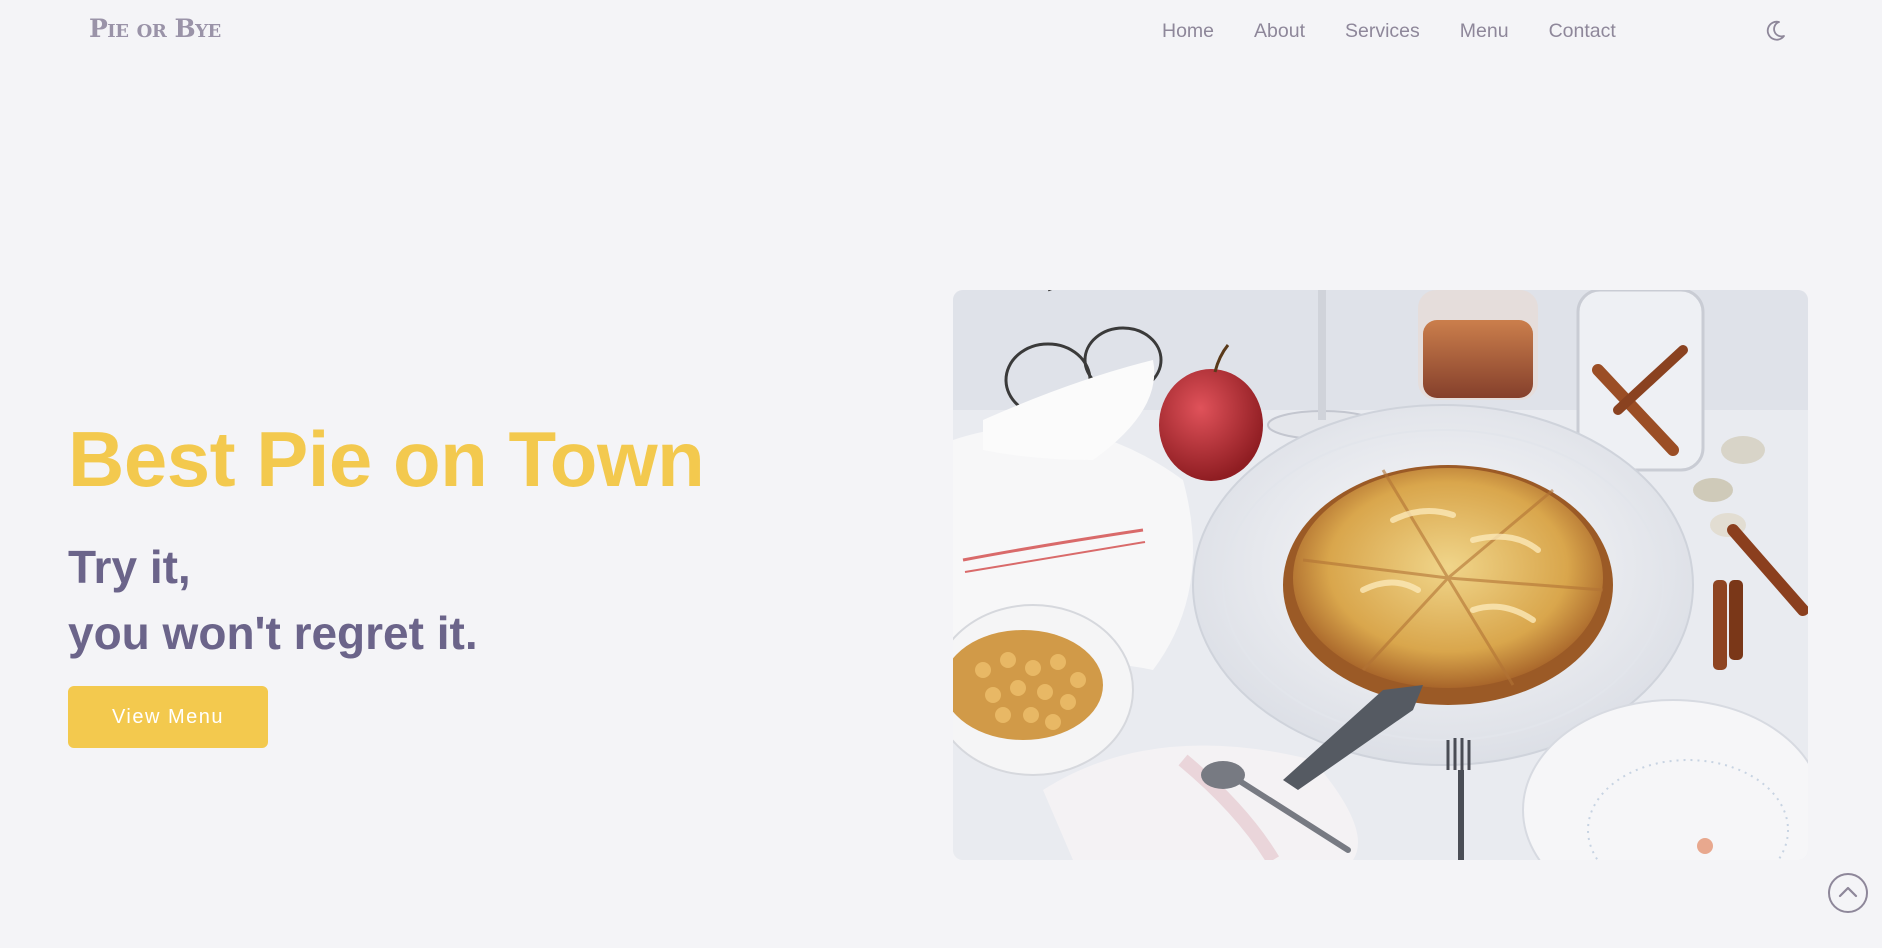  I want to click on nav-menu: Menu, so click(1484, 31).